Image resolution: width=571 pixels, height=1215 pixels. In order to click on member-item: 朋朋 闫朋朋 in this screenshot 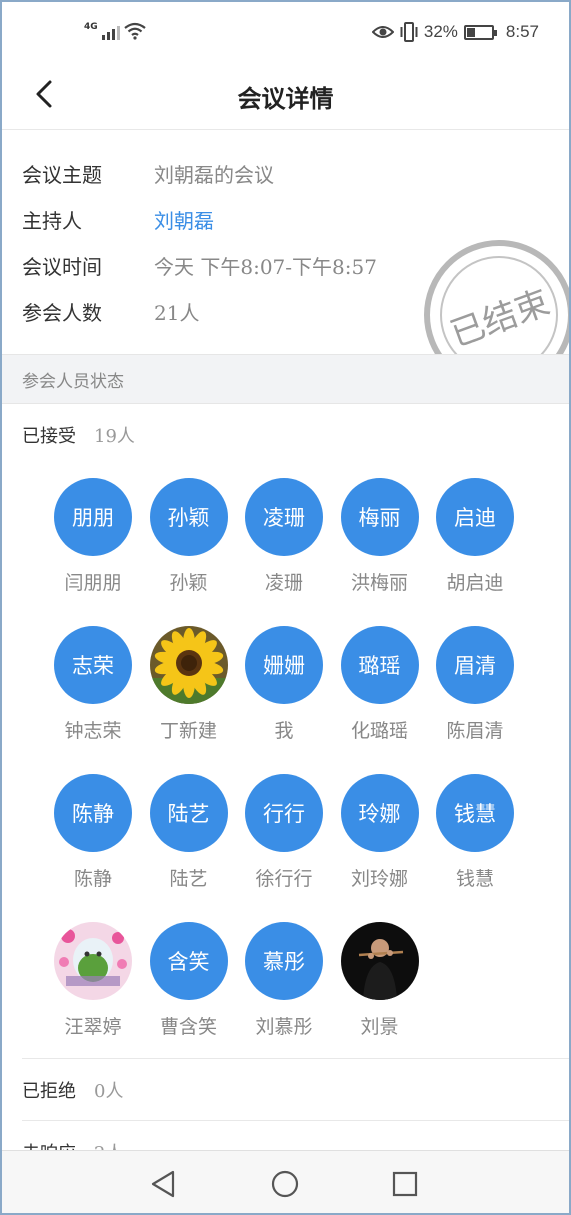, I will do `click(93, 538)`.